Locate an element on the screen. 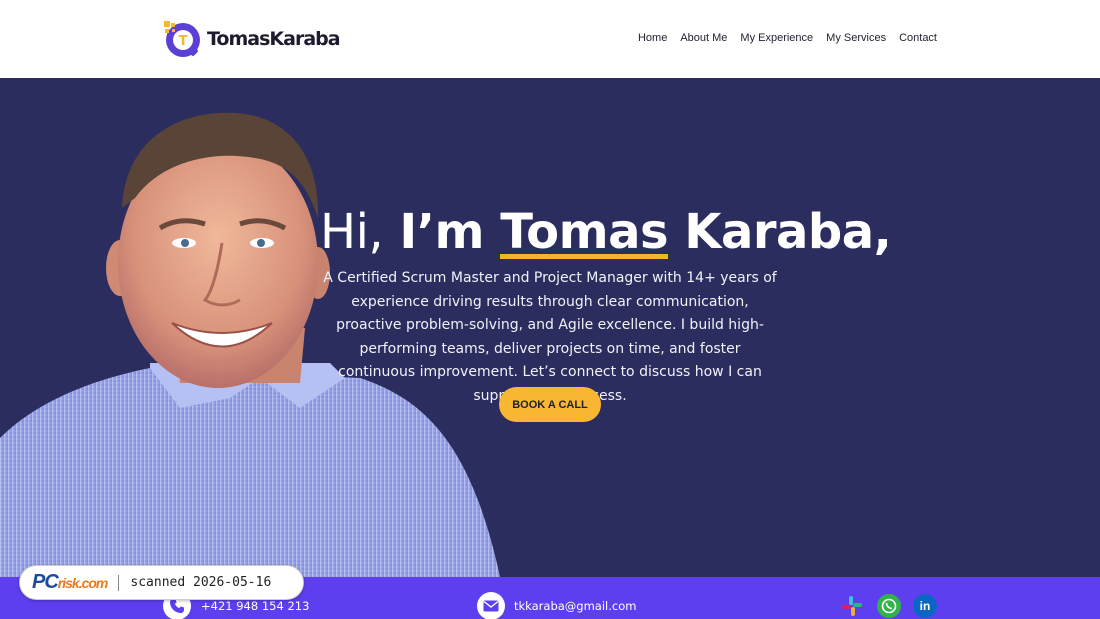 The height and width of the screenshot is (619, 1100). linkedin-icon: in is located at coordinates (925, 606).